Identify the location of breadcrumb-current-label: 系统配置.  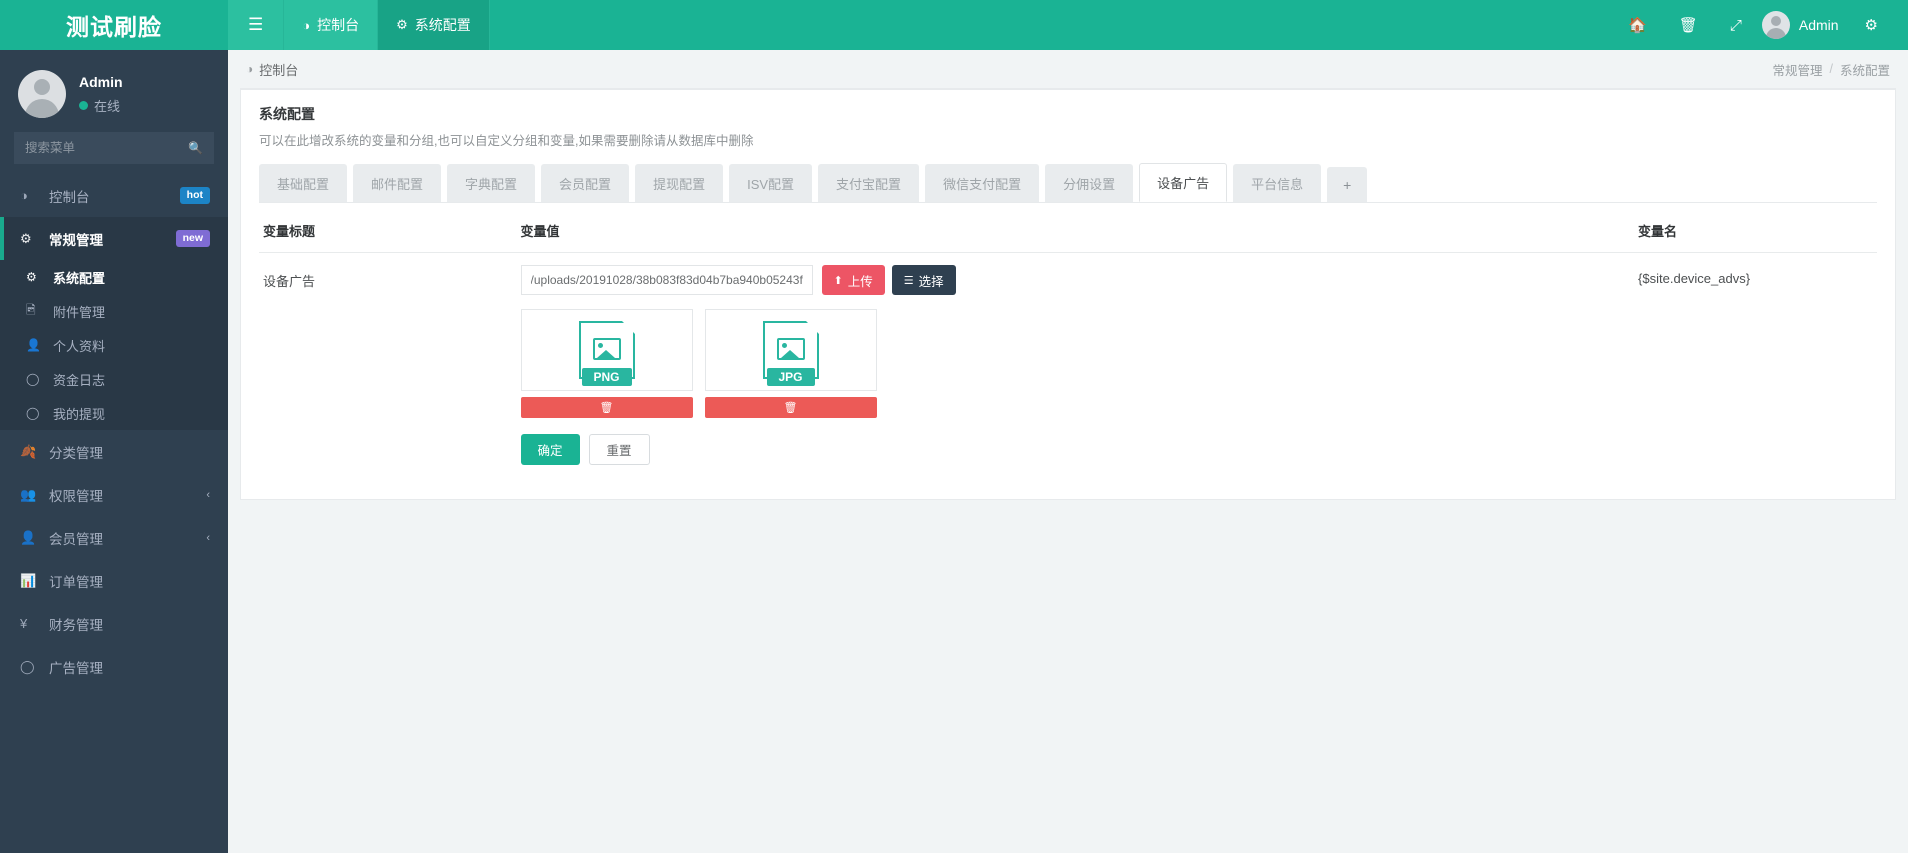
(1864, 70).